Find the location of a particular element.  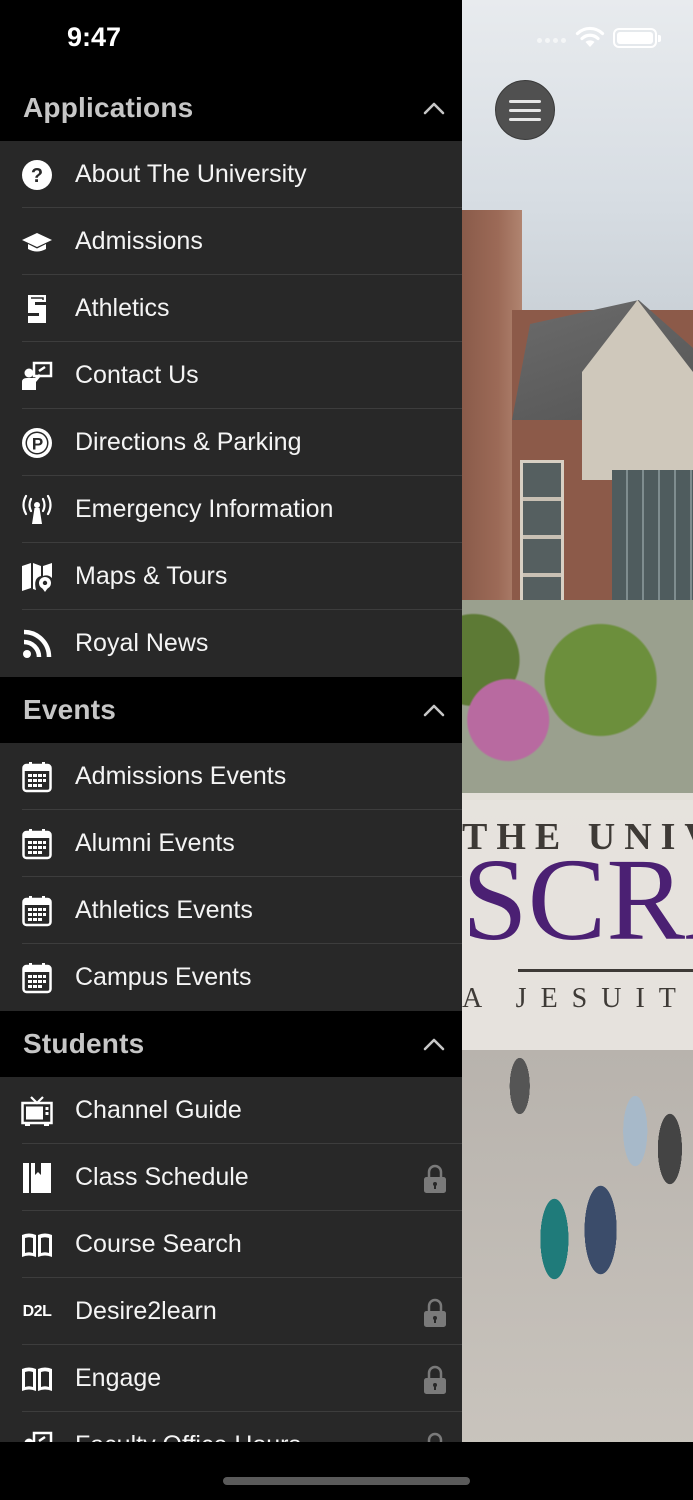

menu-item-label: Channel Guide is located at coordinates (158, 1110).